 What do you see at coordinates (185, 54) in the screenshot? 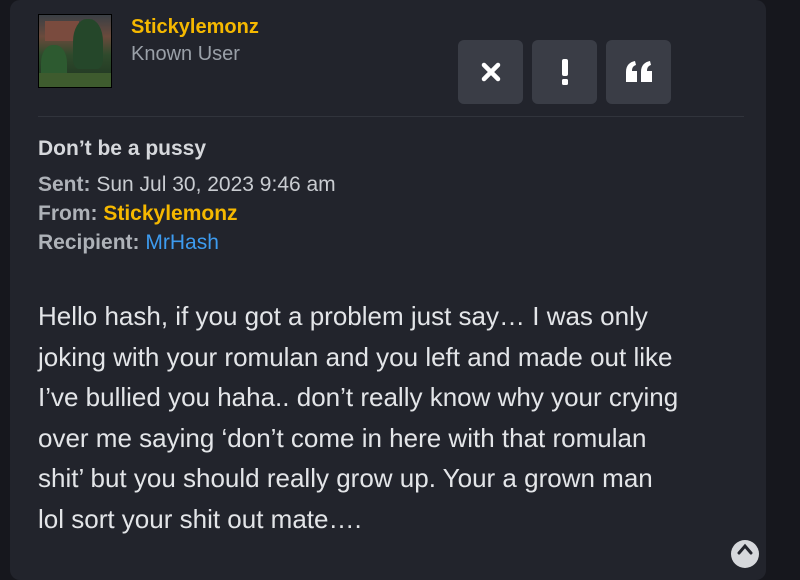
I see `author-rank: Known User` at bounding box center [185, 54].